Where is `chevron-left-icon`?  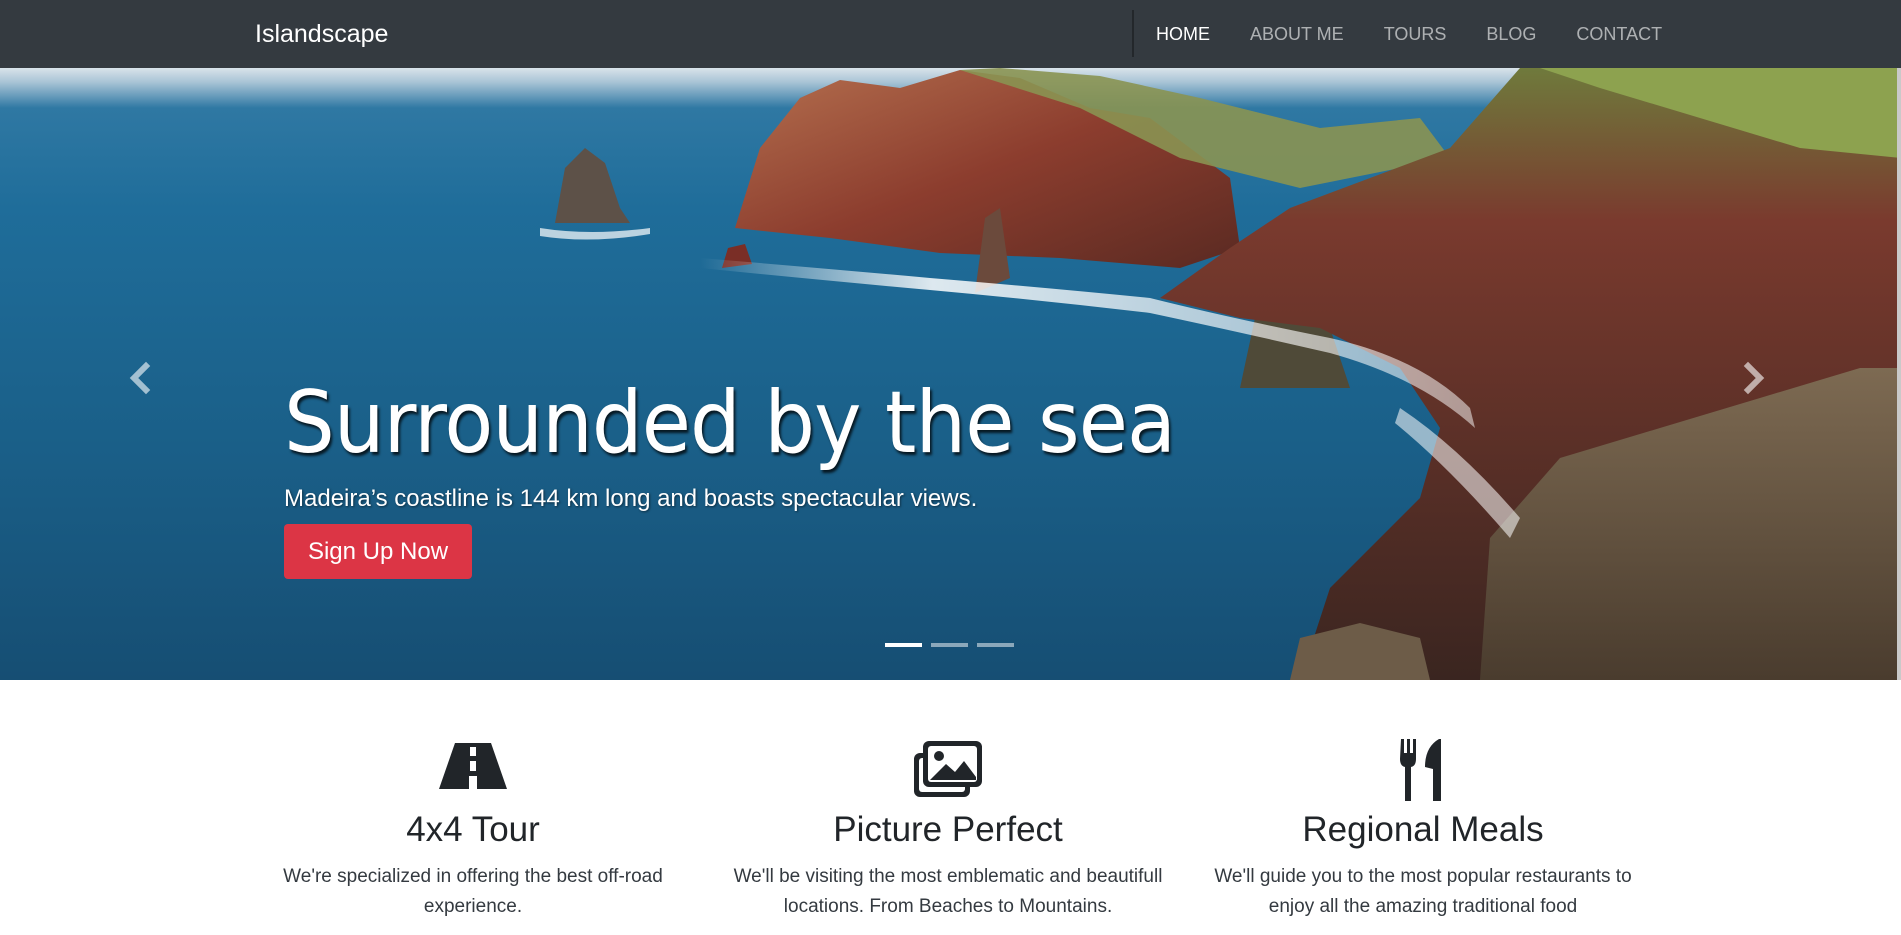 chevron-left-icon is located at coordinates (140, 378).